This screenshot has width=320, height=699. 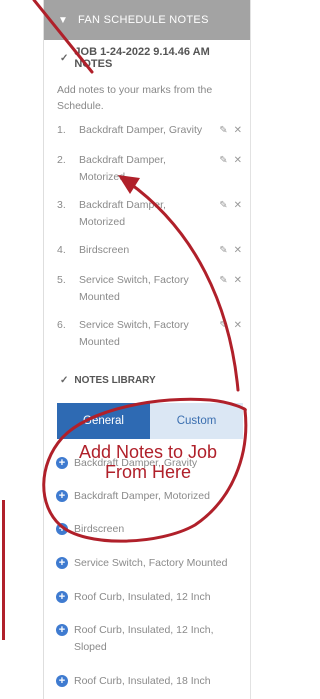 I want to click on note-row: 3. Backdraft Damper, Motorized ✎ ✕, so click(x=147, y=214).